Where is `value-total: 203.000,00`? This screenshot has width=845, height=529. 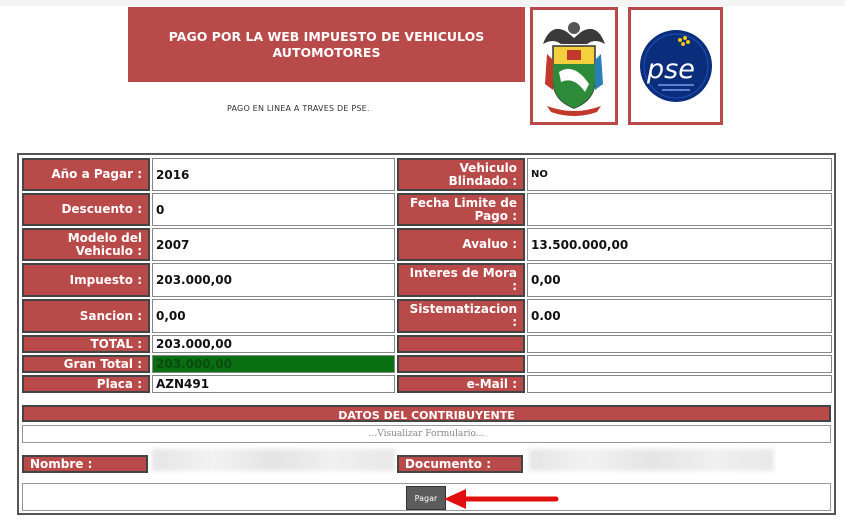 value-total: 203.000,00 is located at coordinates (273, 344).